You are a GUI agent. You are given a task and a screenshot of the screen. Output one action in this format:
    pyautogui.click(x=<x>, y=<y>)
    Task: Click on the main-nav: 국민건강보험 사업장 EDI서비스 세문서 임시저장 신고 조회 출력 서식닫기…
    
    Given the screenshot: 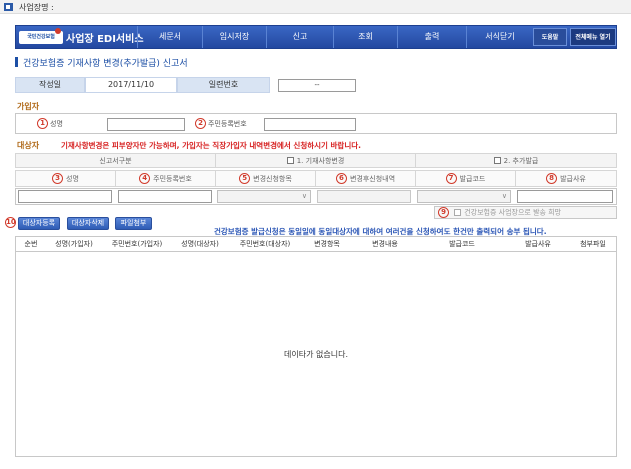 What is the action you would take?
    pyautogui.click(x=316, y=37)
    